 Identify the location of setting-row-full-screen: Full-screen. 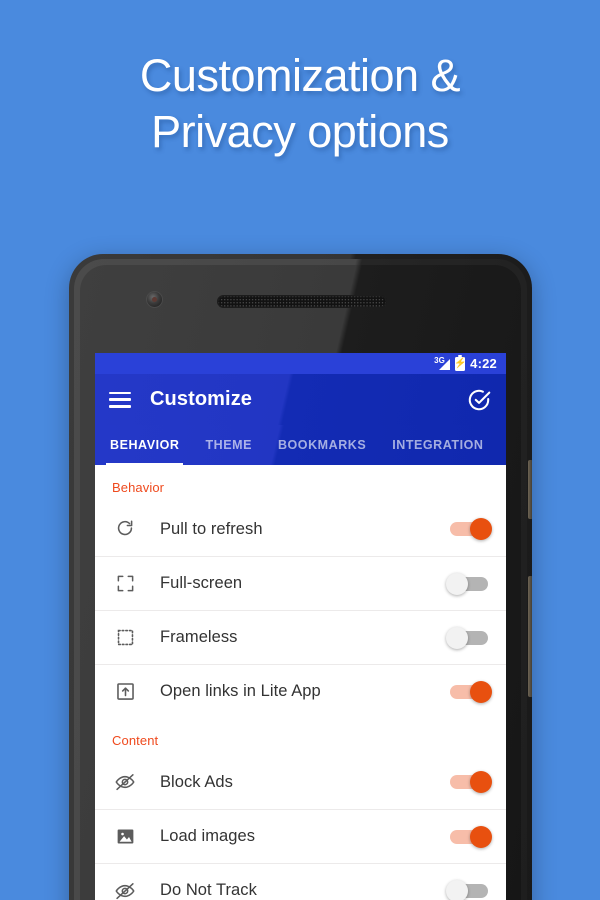
(300, 583).